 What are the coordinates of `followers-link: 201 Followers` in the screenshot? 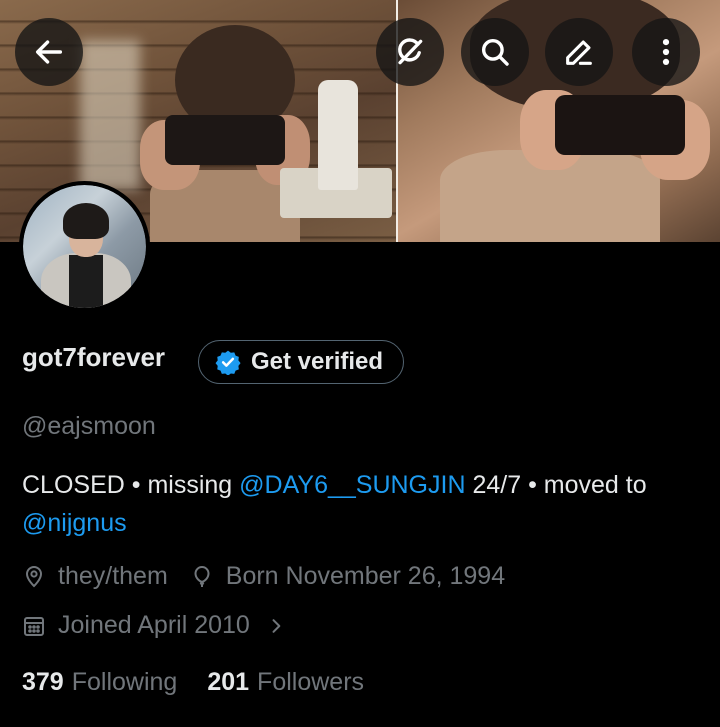 It's located at (285, 682).